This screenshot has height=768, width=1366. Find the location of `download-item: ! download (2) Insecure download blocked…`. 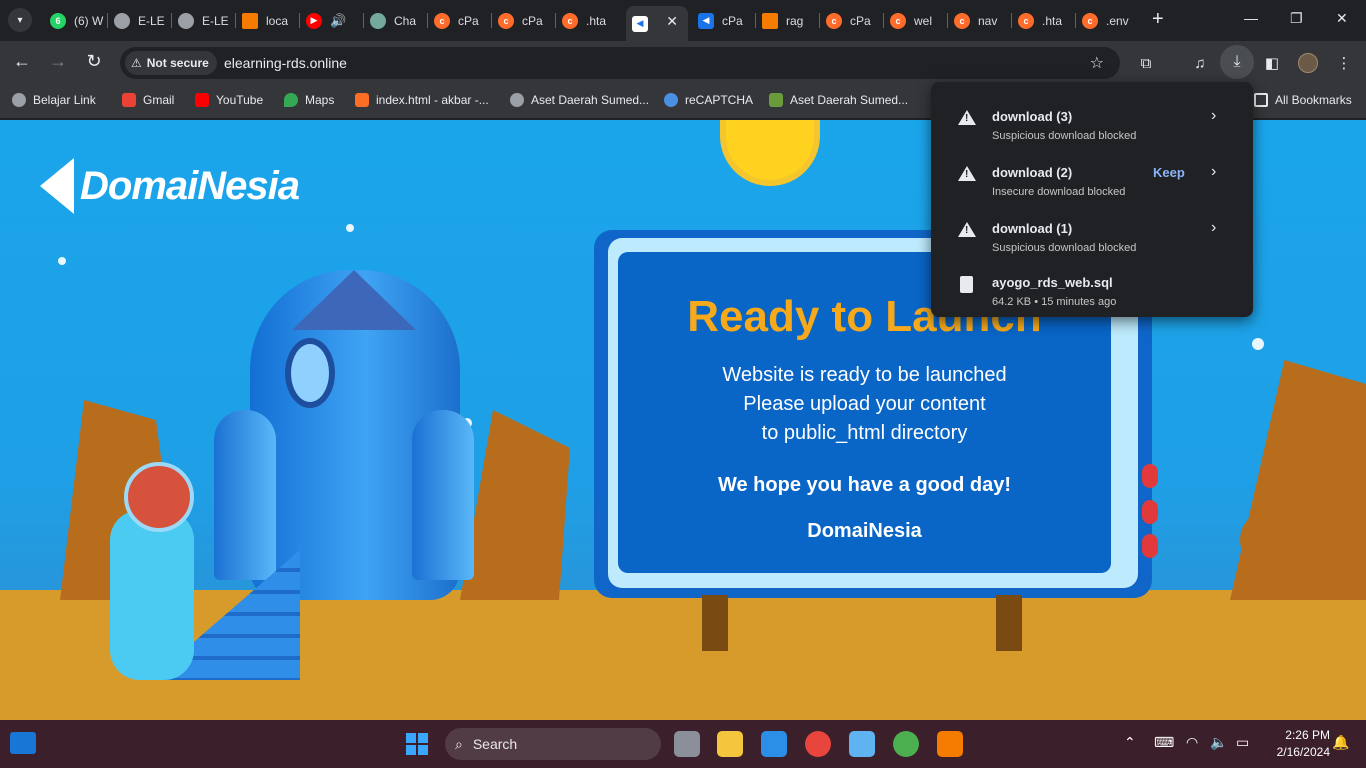

download-item: ! download (2) Insecure download blocked… is located at coordinates (1092, 174).